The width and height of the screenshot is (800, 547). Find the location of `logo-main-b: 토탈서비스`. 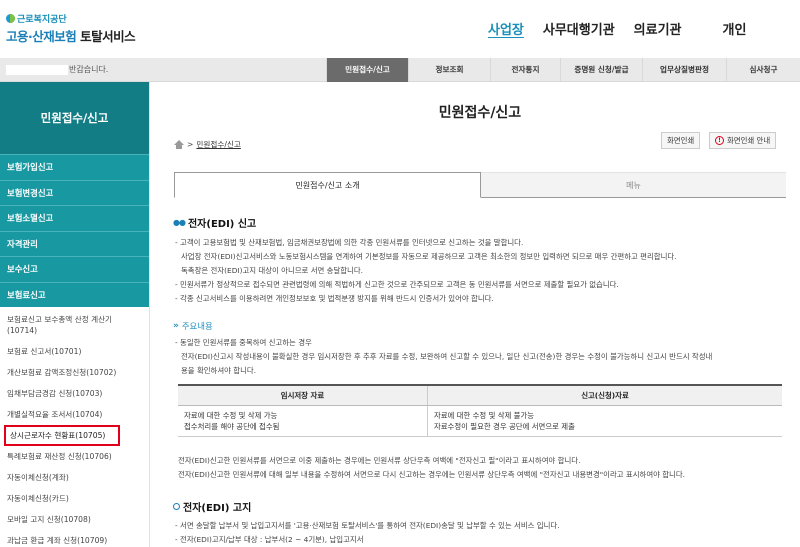

logo-main-b: 토탈서비스 is located at coordinates (108, 36).